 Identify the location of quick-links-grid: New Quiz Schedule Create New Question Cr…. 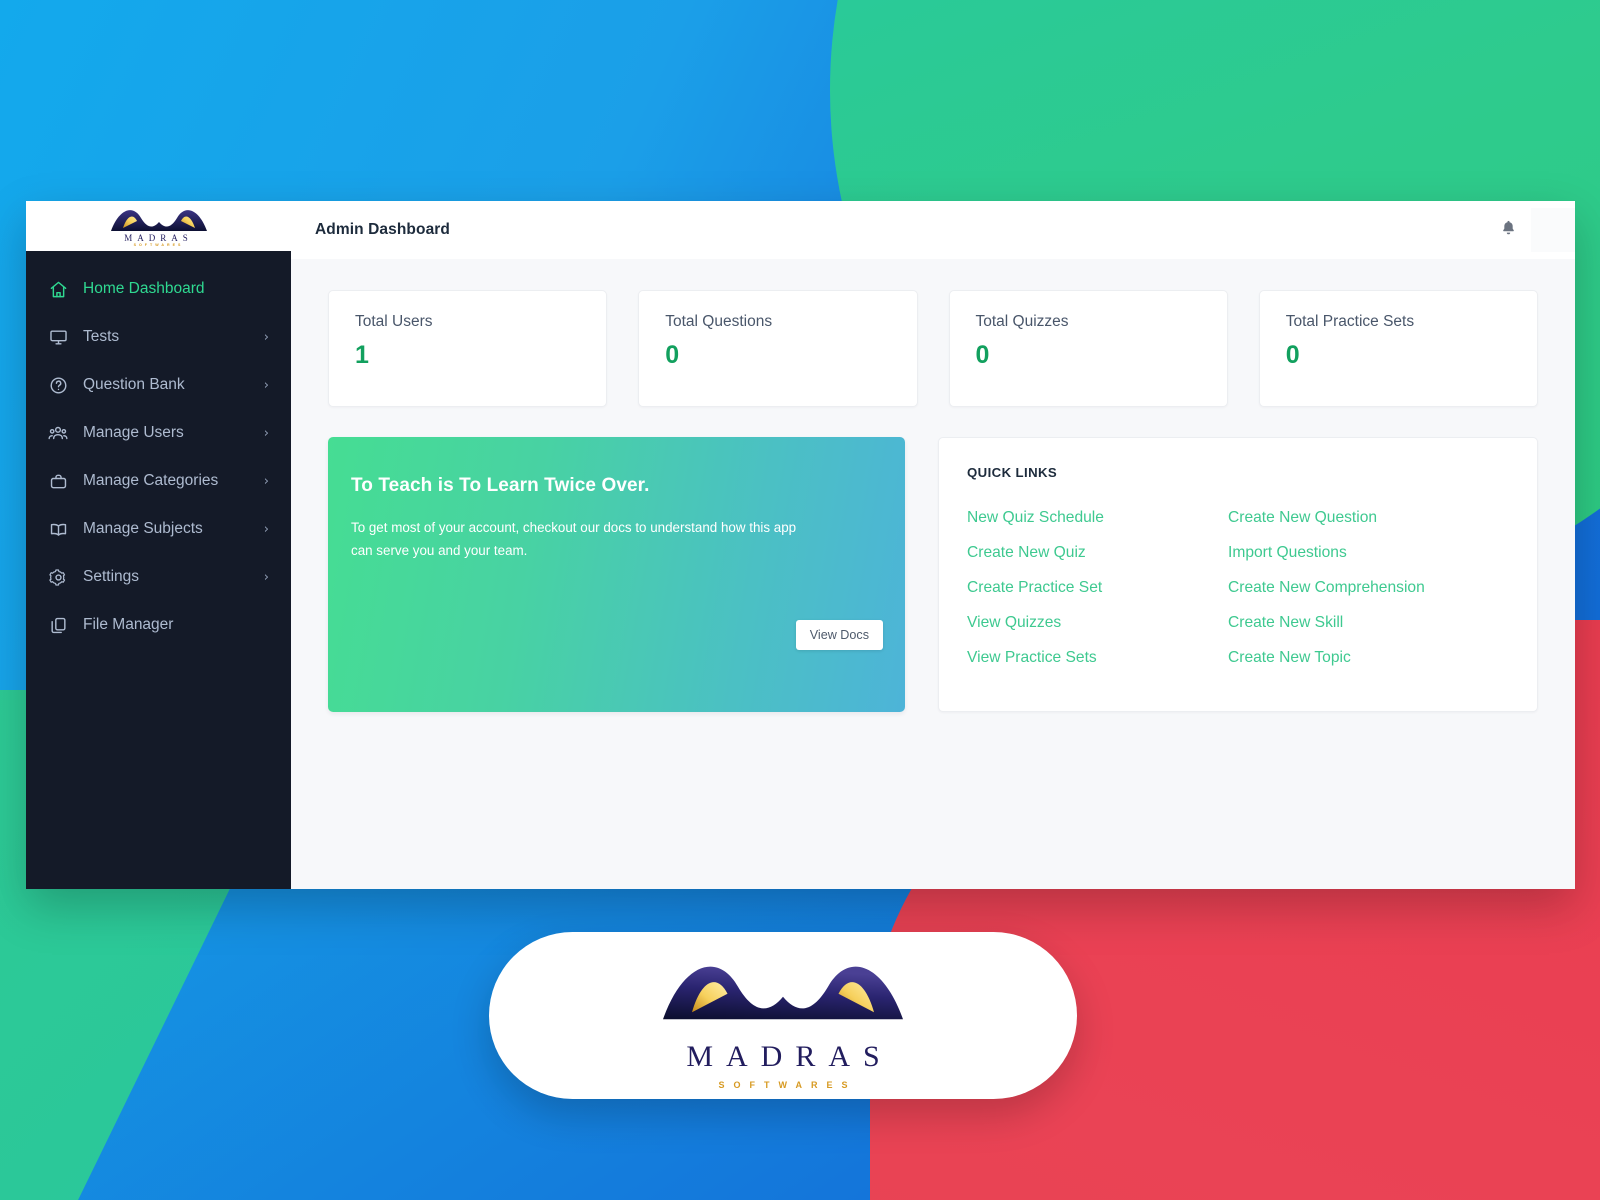
(1238, 587).